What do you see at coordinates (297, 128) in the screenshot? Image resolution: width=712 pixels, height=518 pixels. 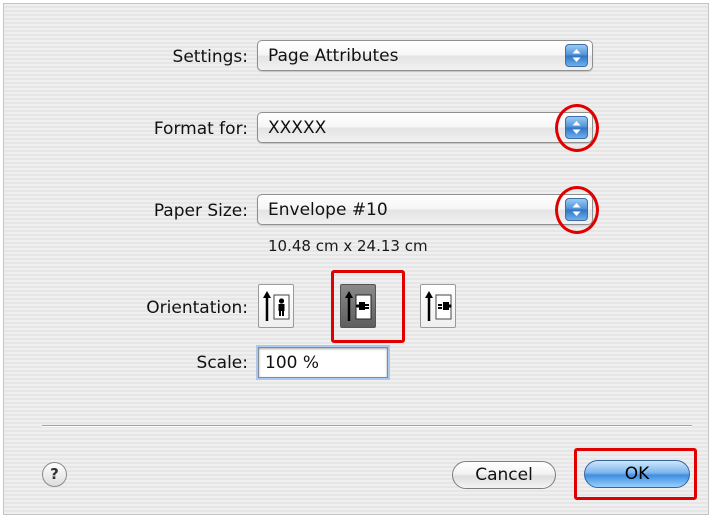 I see `format-for-value: XXXXX` at bounding box center [297, 128].